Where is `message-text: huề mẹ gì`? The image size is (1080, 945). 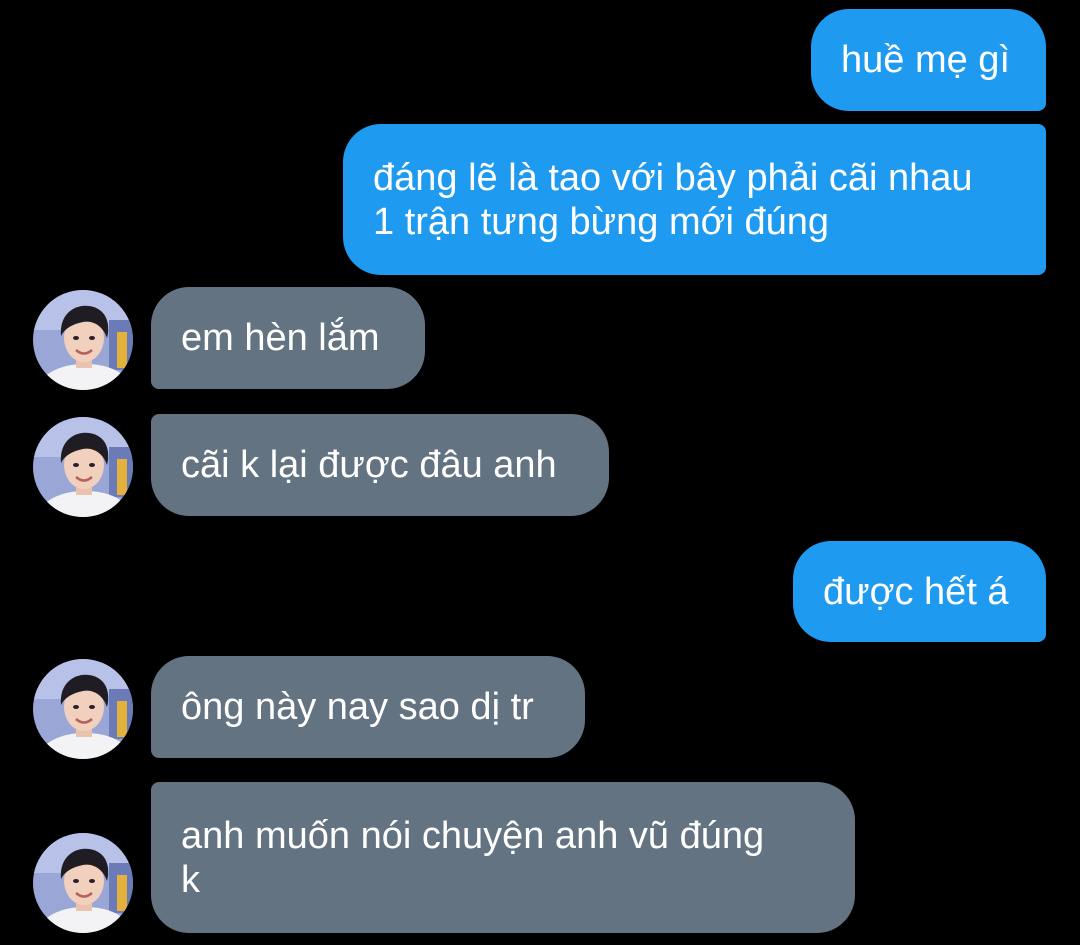 message-text: huề mẹ gì is located at coordinates (925, 60).